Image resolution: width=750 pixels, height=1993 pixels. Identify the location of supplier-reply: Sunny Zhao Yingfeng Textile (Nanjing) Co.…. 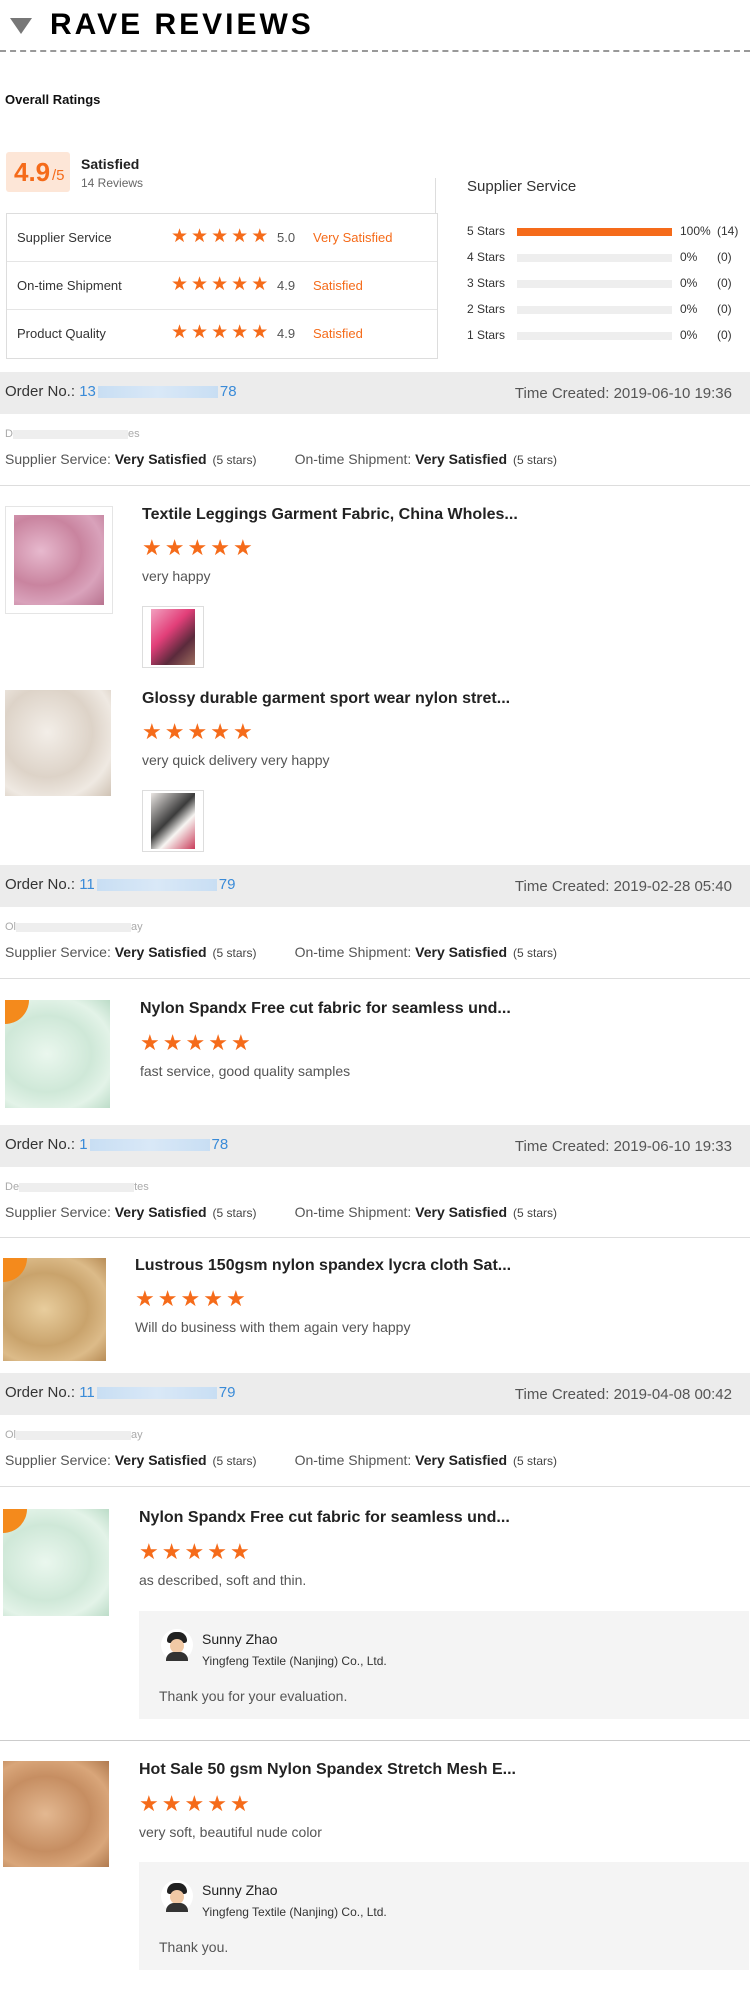
(444, 1665).